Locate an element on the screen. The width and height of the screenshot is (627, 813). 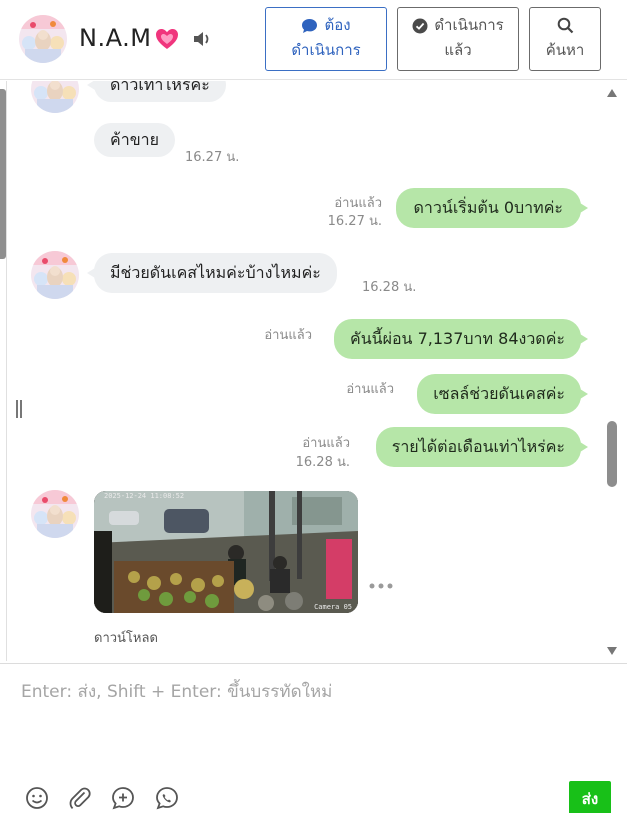
image-attachment: 2025-12-24 11:08:52 Camera 05 is located at coordinates (226, 552).